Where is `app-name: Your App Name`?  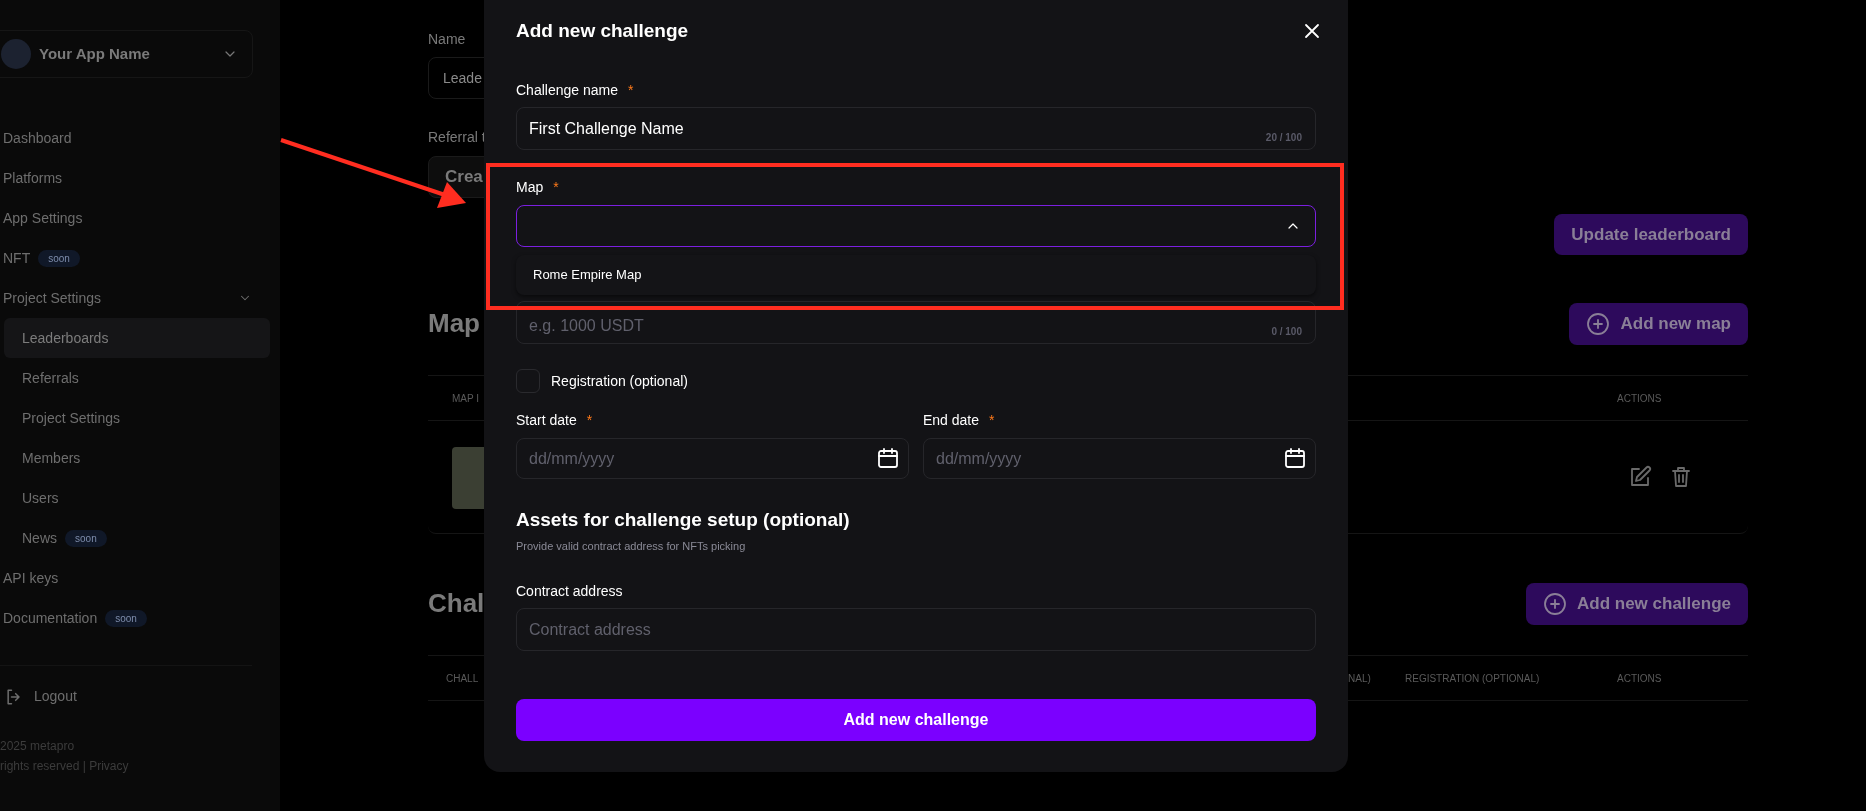
app-name: Your App Name is located at coordinates (95, 53).